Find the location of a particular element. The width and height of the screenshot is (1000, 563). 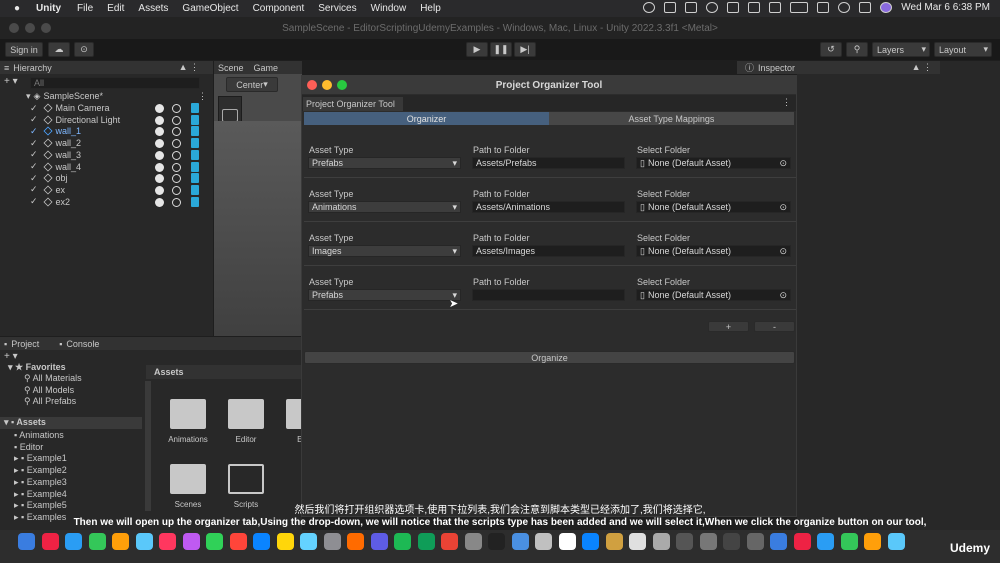

hierarchy-search: All is located at coordinates (115, 83).